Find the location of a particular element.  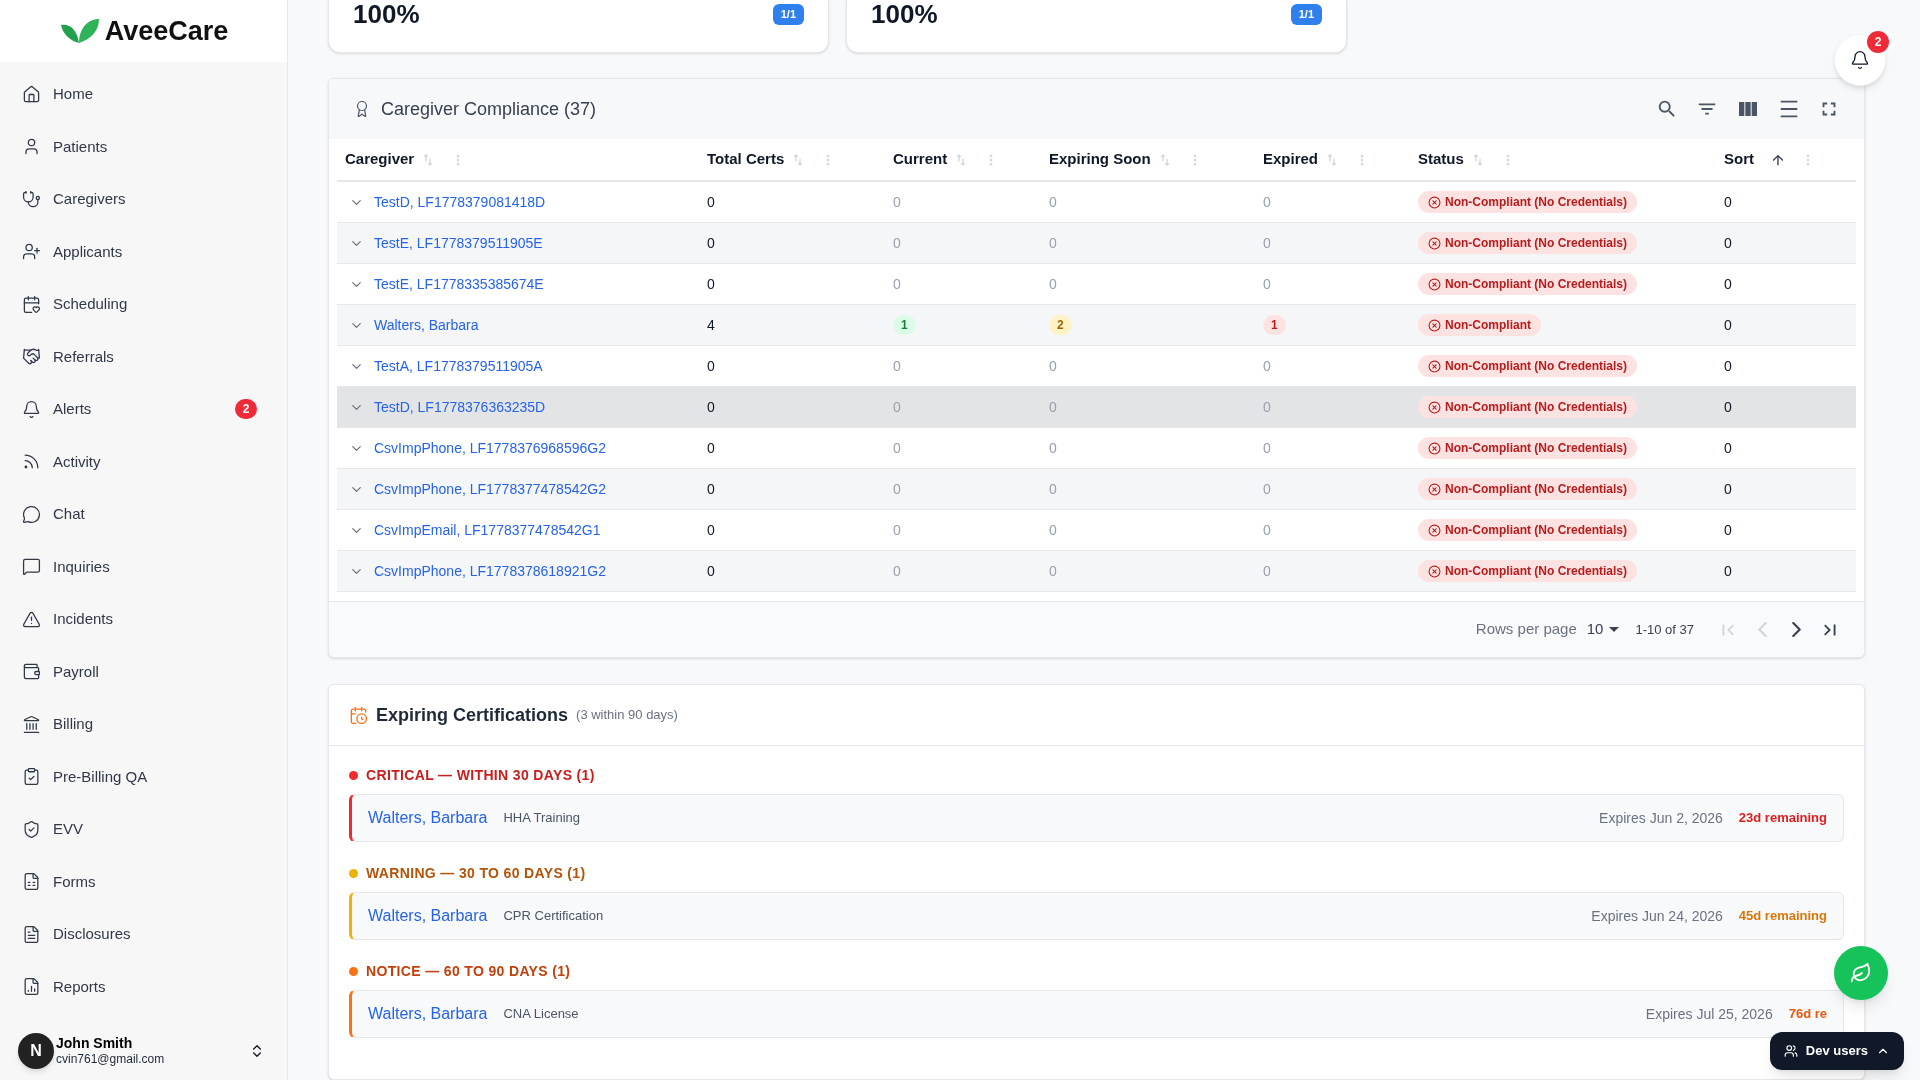

sidebar-nav-item: Disclosures is located at coordinates (143, 934).